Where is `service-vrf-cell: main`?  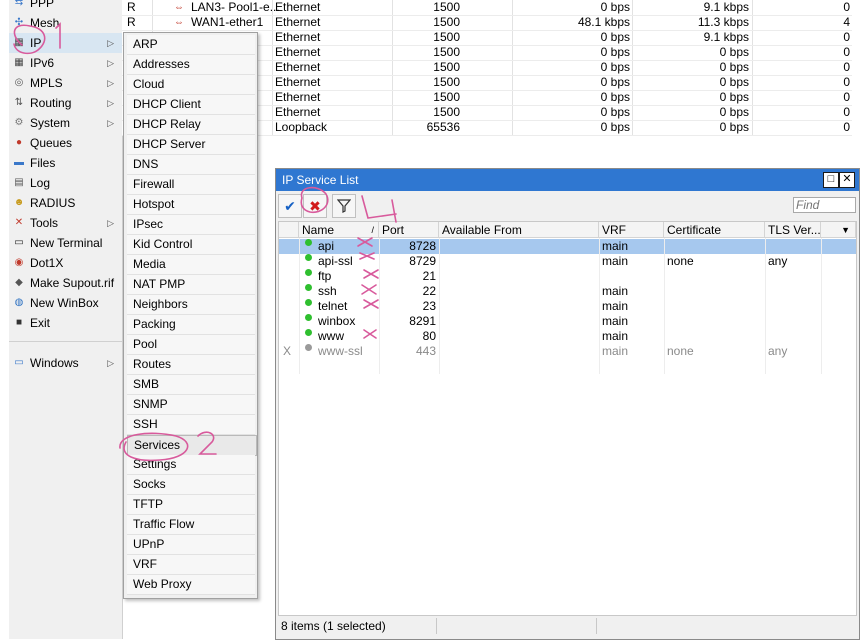
service-vrf-cell: main is located at coordinates (615, 261).